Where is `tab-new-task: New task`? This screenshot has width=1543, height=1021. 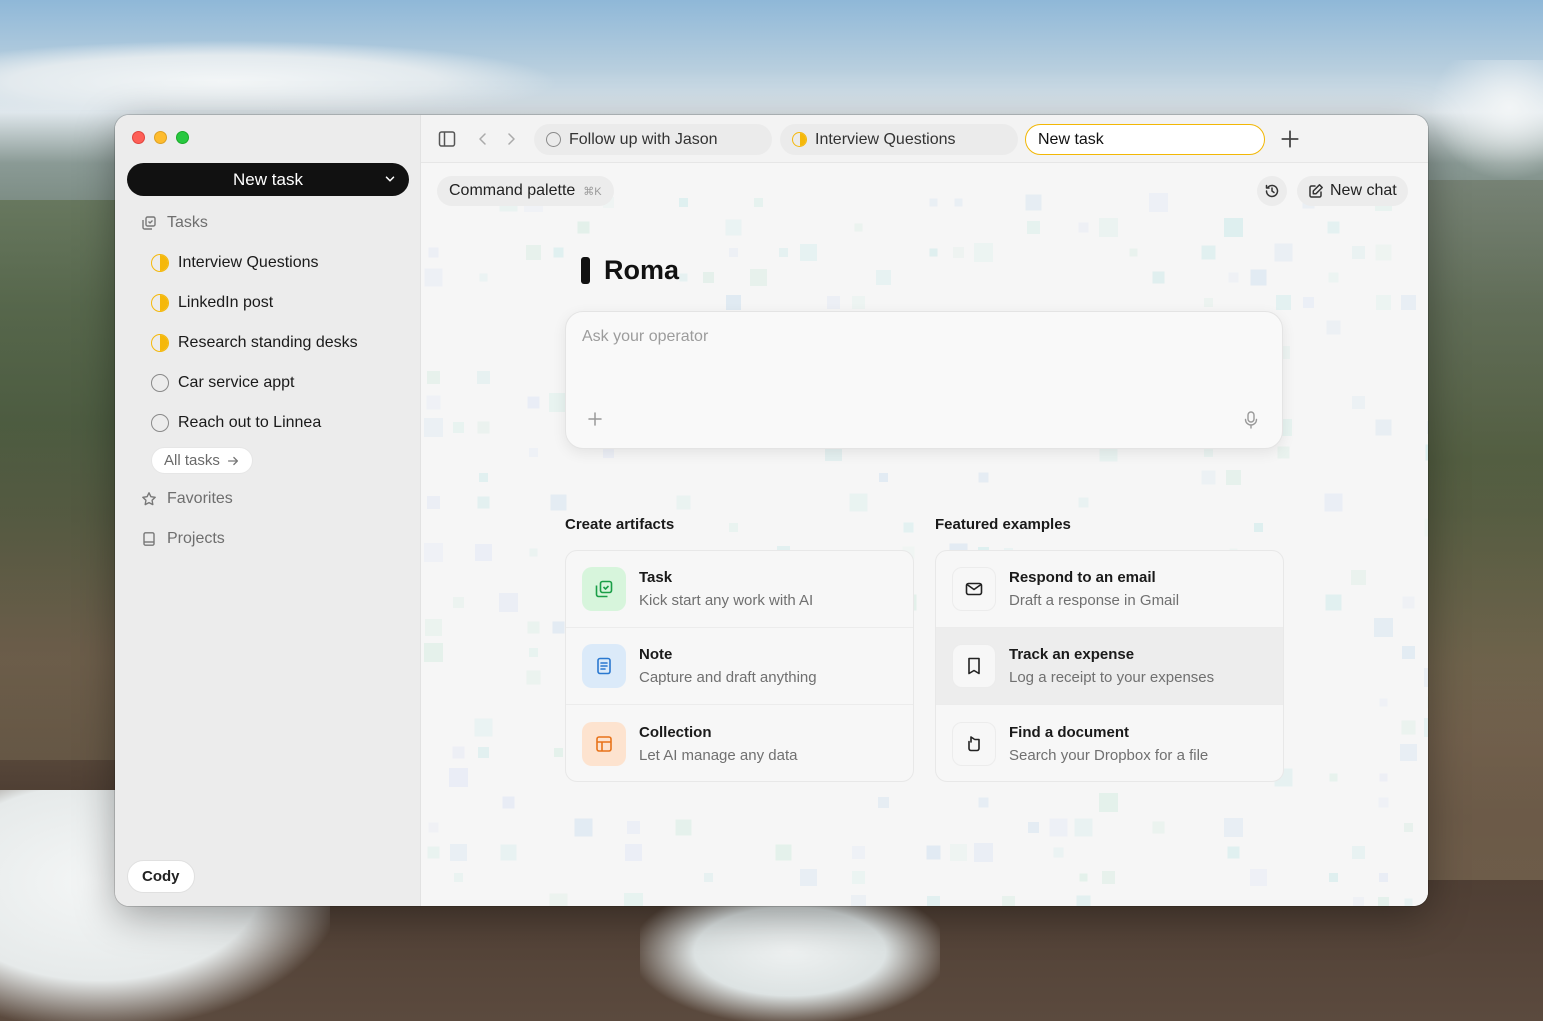 tab-new-task: New task is located at coordinates (1145, 139).